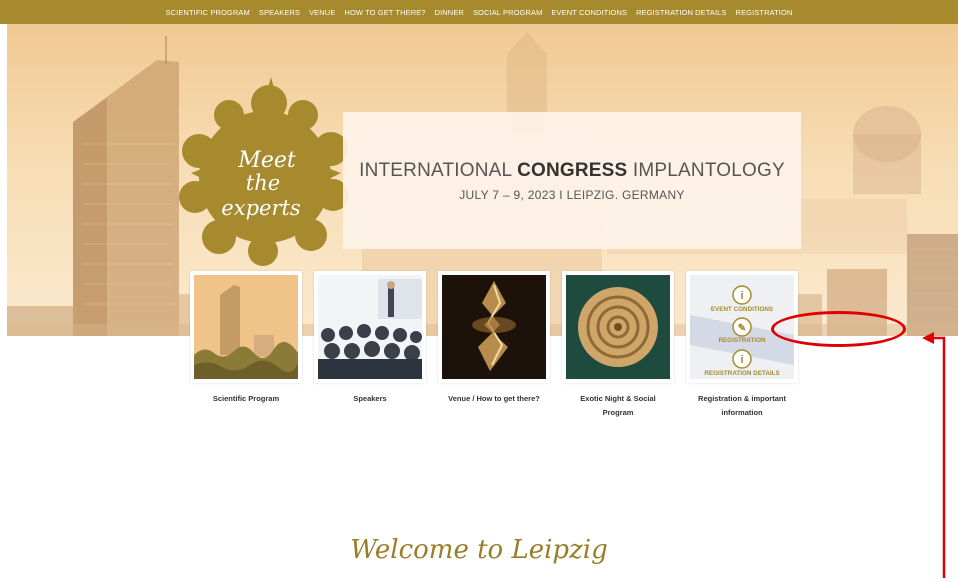  Describe the element at coordinates (246, 327) in the screenshot. I see `scientific-program-thumbnail` at that location.